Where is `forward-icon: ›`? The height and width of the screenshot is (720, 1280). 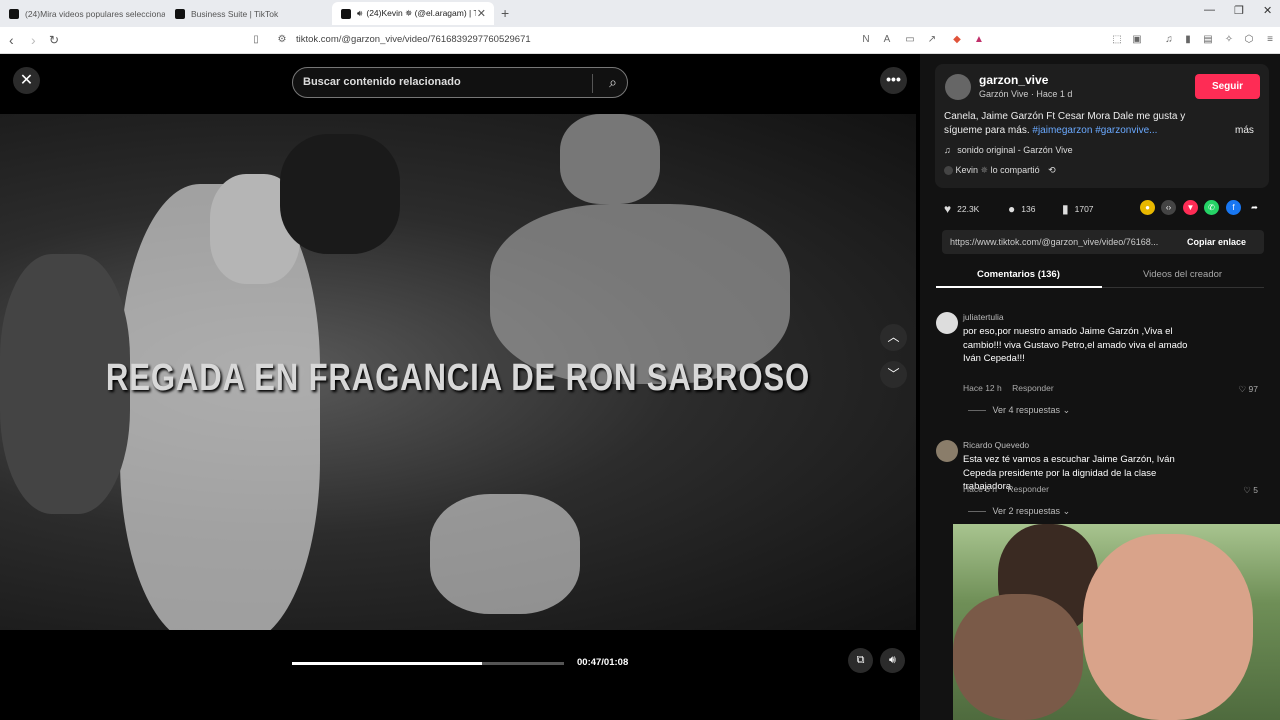 forward-icon: › is located at coordinates (33, 40).